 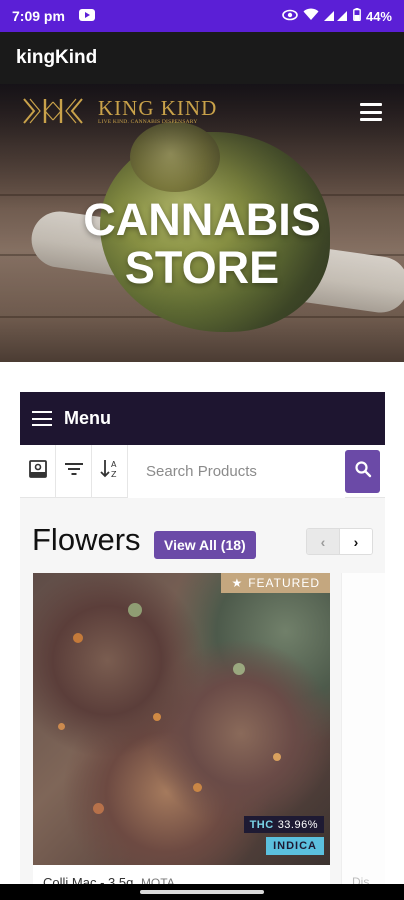 I want to click on featured-badge: ★ FEATURED, so click(x=275, y=583).